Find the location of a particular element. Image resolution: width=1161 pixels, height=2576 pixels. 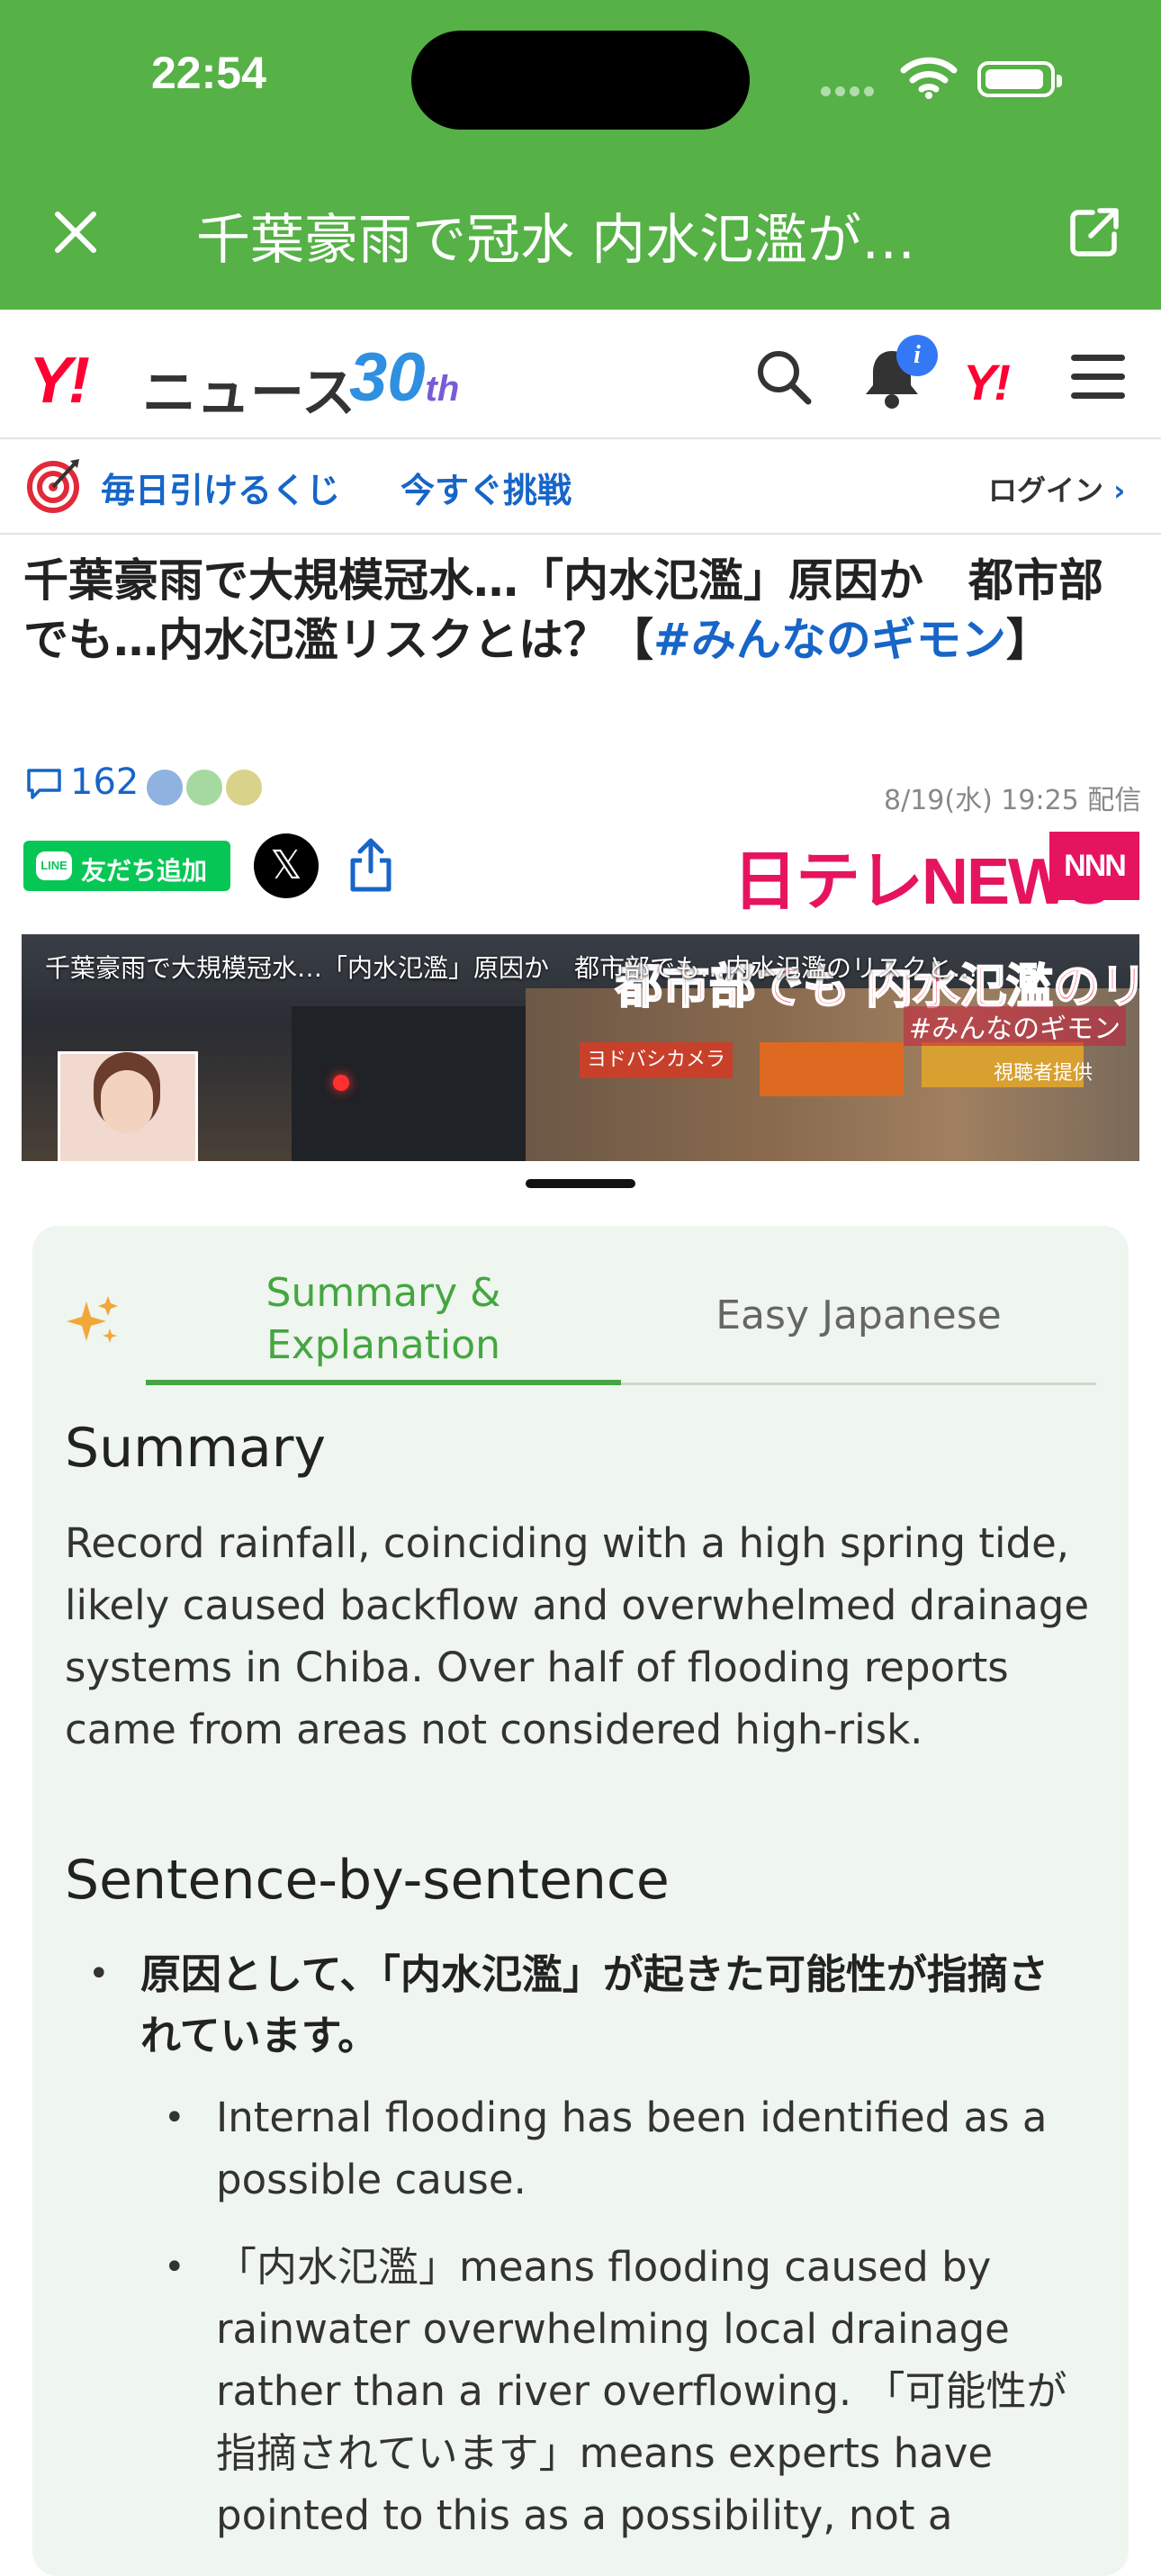

summary-heading: Summary is located at coordinates (195, 1448).